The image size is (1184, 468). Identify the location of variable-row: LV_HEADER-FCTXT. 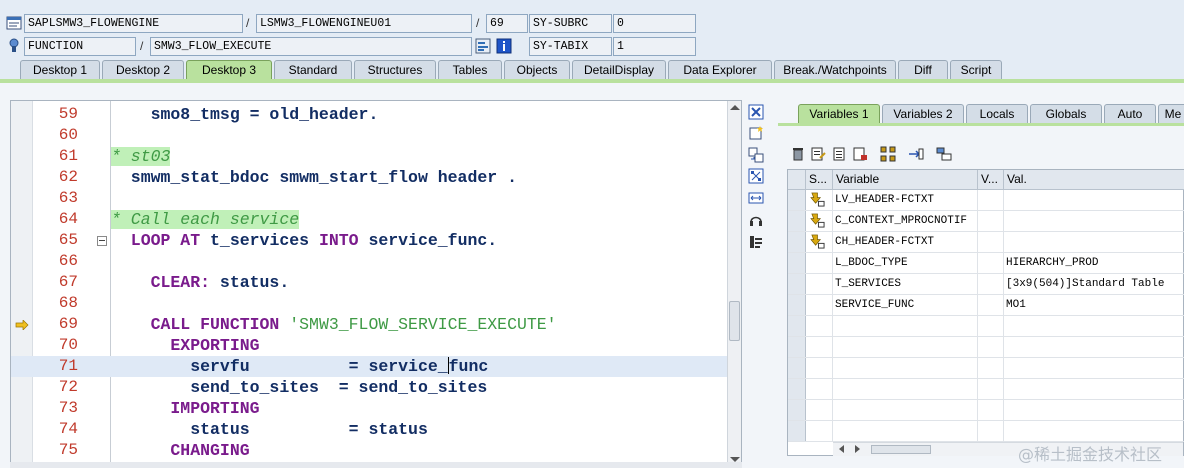
(986, 200).